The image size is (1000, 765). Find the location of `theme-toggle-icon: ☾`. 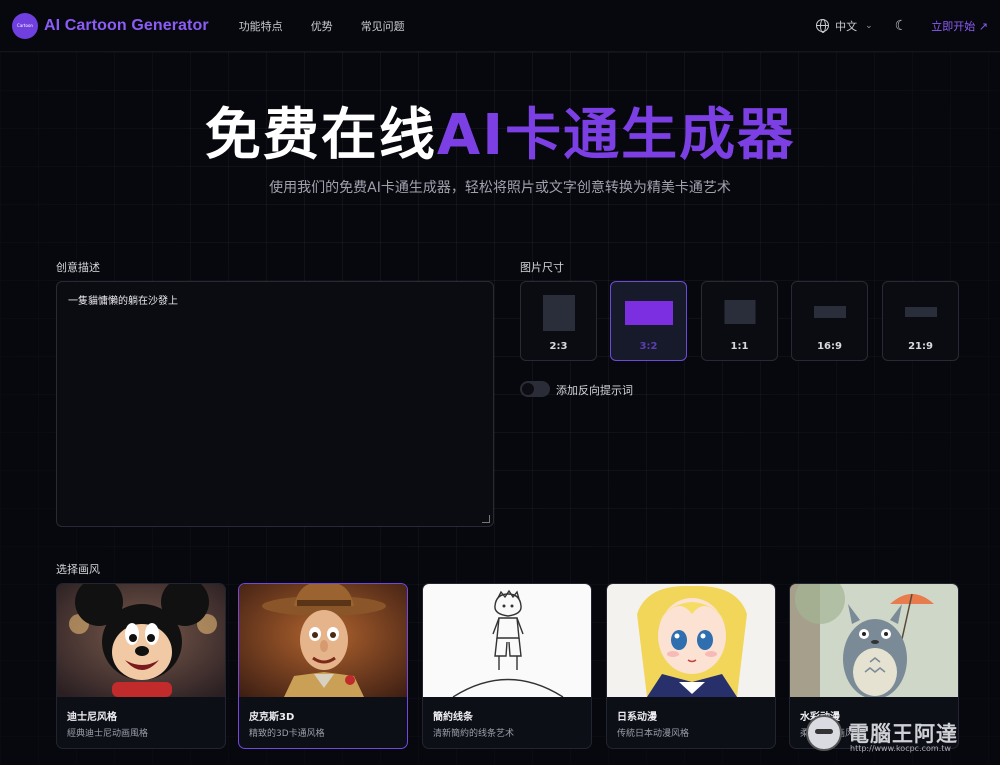

theme-toggle-icon: ☾ is located at coordinates (901, 26).